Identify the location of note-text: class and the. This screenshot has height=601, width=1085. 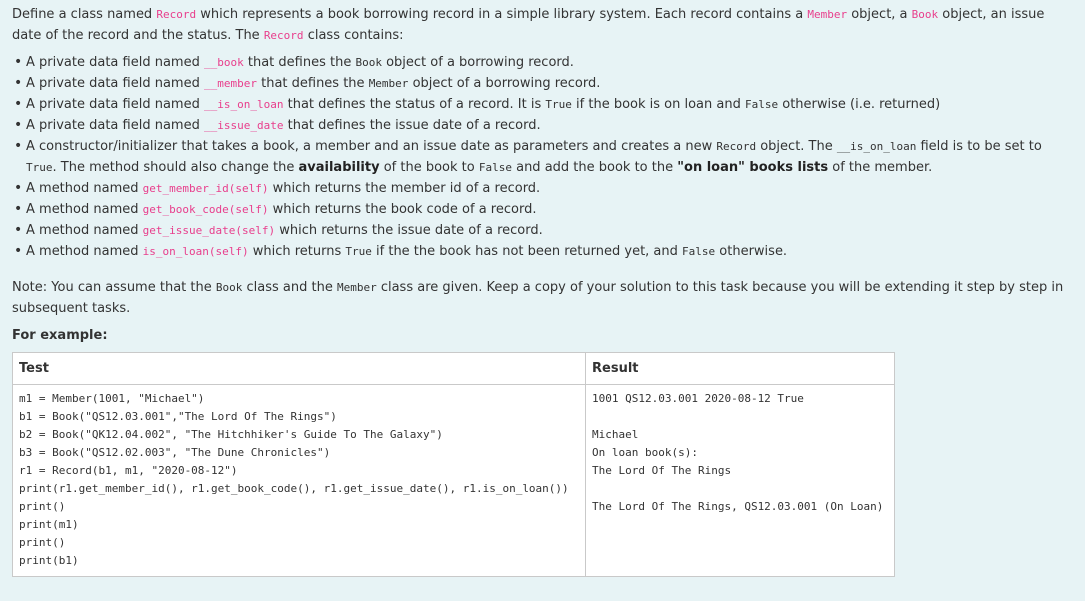
(289, 287).